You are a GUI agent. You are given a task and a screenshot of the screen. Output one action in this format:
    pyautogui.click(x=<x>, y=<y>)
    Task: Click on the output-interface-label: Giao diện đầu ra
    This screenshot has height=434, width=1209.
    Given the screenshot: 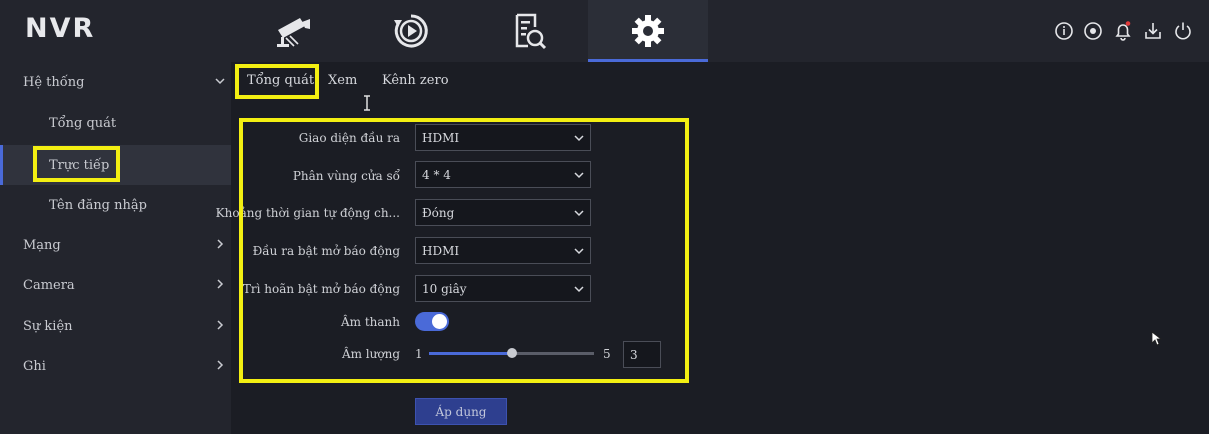 What is the action you would take?
    pyautogui.click(x=349, y=138)
    